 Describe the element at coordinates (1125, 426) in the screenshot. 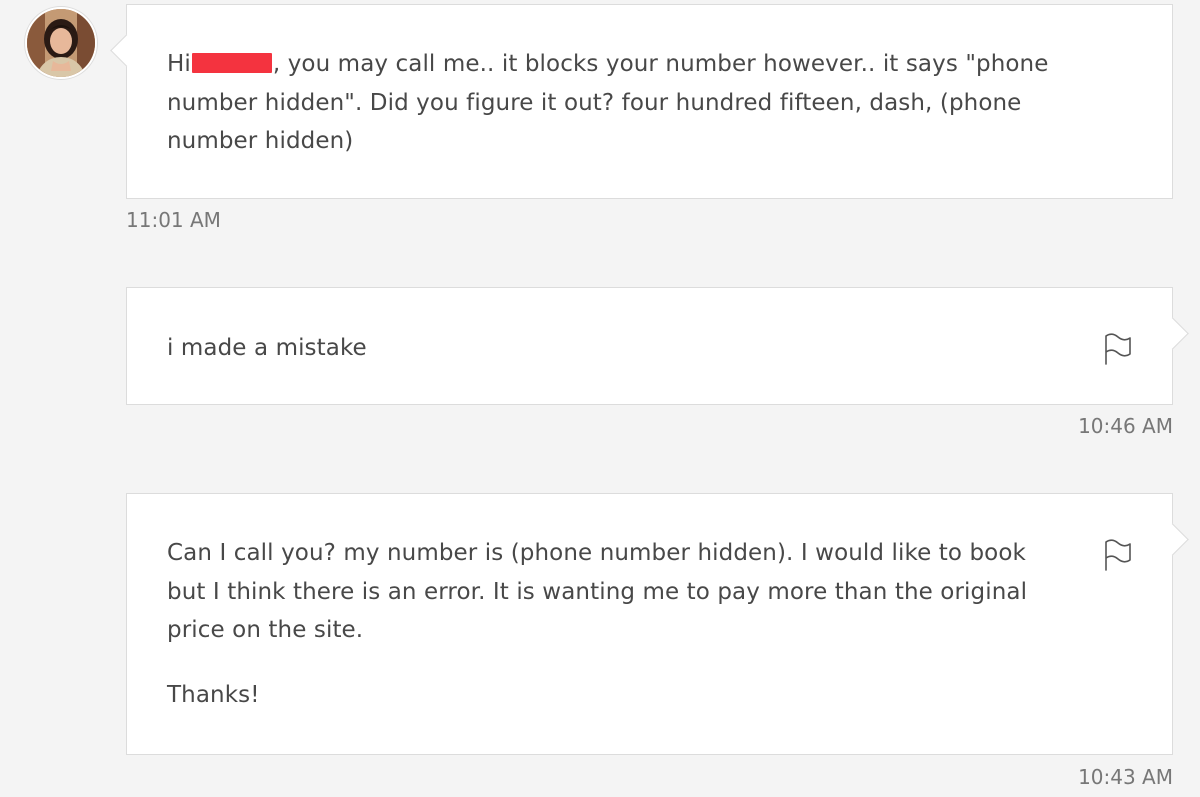

I see `message-timestamp: 10:46 AM` at that location.